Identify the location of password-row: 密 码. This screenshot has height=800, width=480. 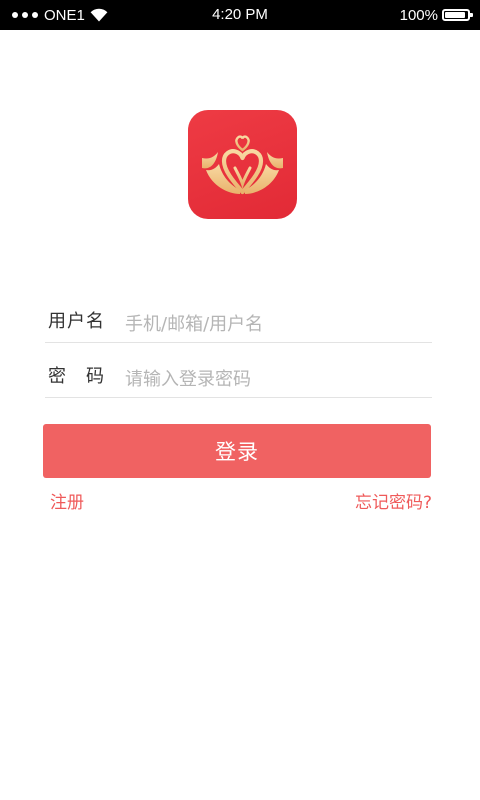
(238, 372).